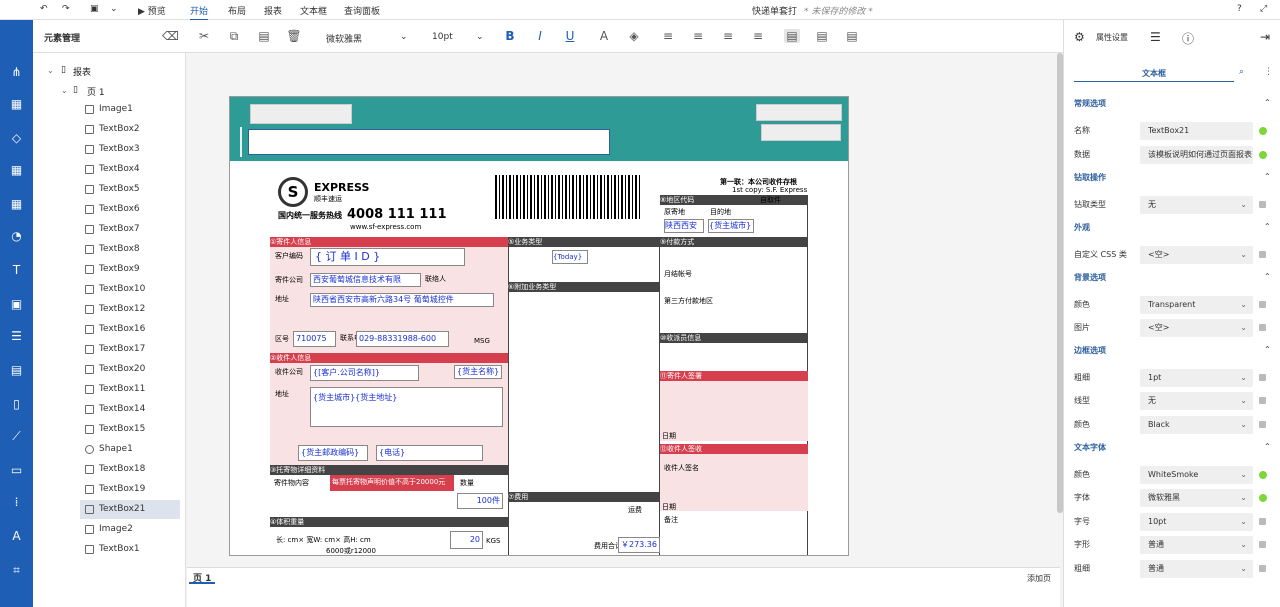 Image resolution: width=1280 pixels, height=607 pixels. What do you see at coordinates (115, 329) in the screenshot?
I see `tree-item-textbox16: TextBox16` at bounding box center [115, 329].